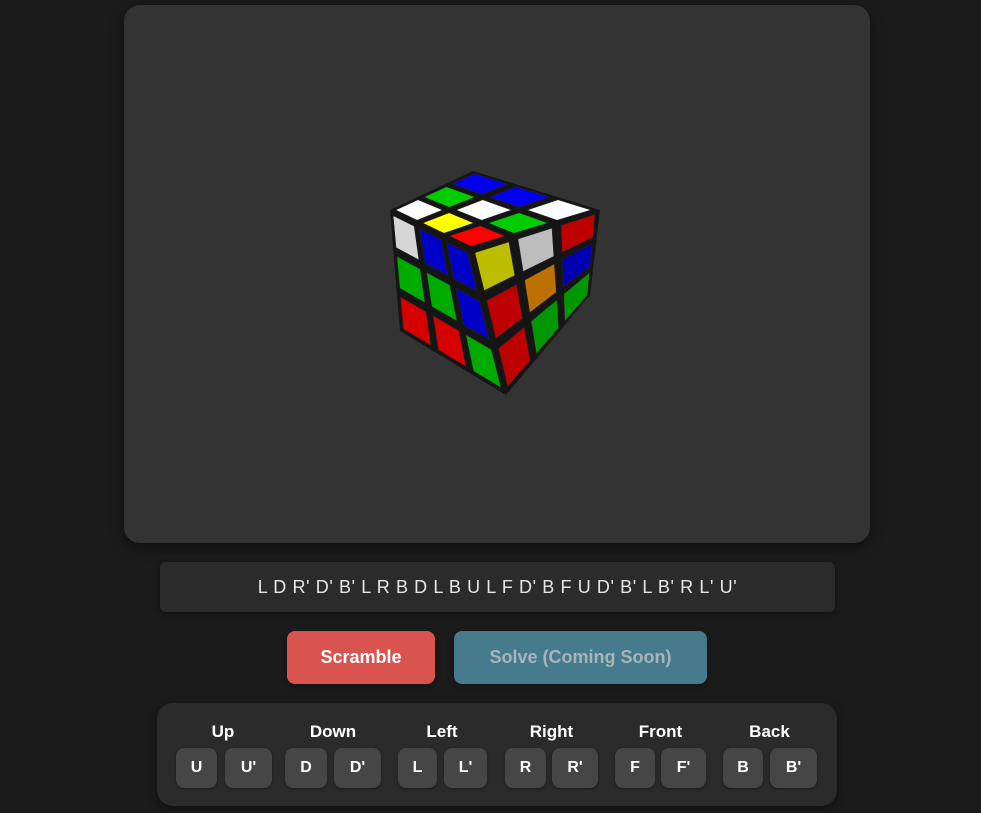  Describe the element at coordinates (306, 768) in the screenshot. I see `move-d-button: D` at that location.